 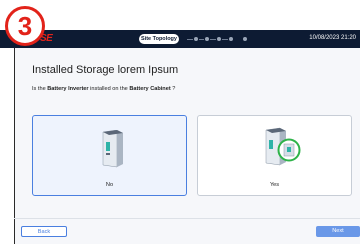 What do you see at coordinates (274, 185) in the screenshot?
I see `option-label-yes: Yes` at bounding box center [274, 185].